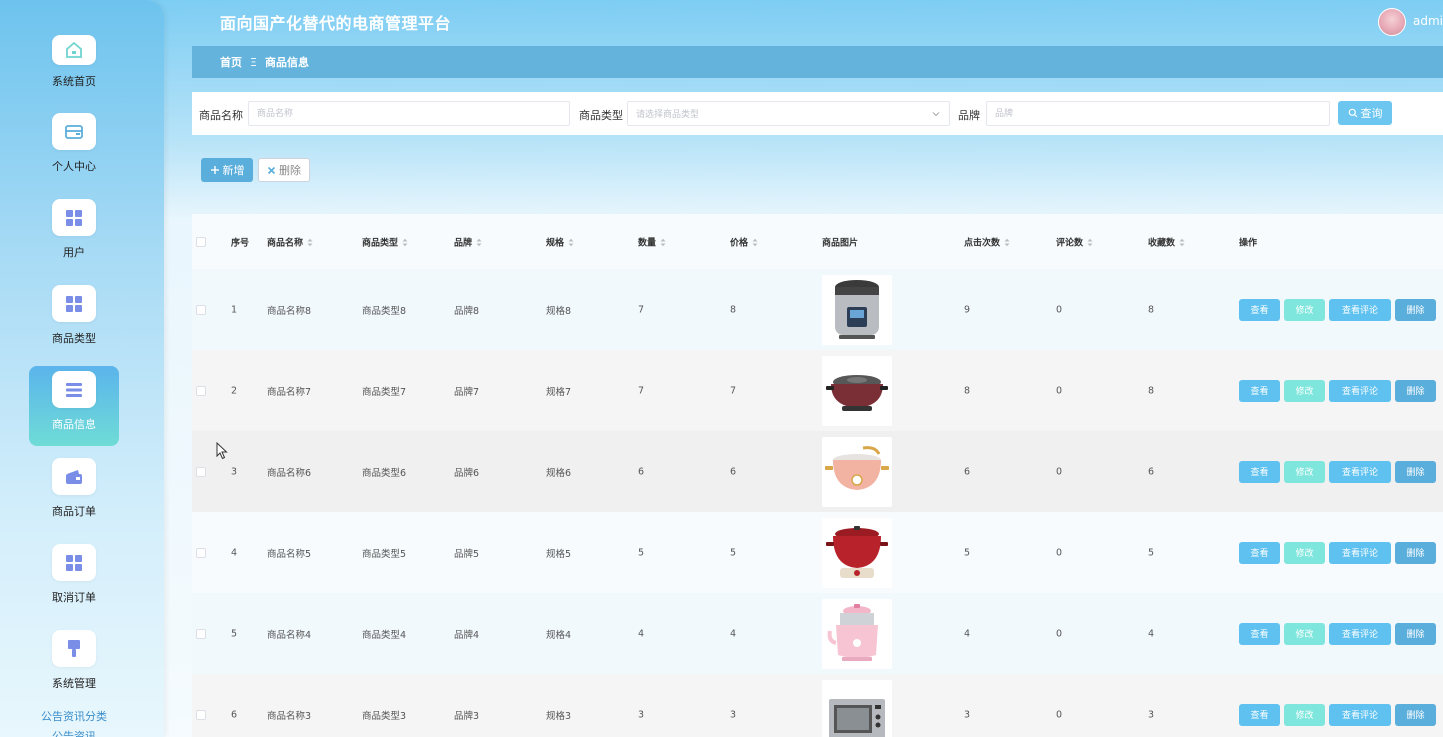 The image size is (1443, 737). What do you see at coordinates (969, 115) in the screenshot?
I see `brand-label: 品牌` at bounding box center [969, 115].